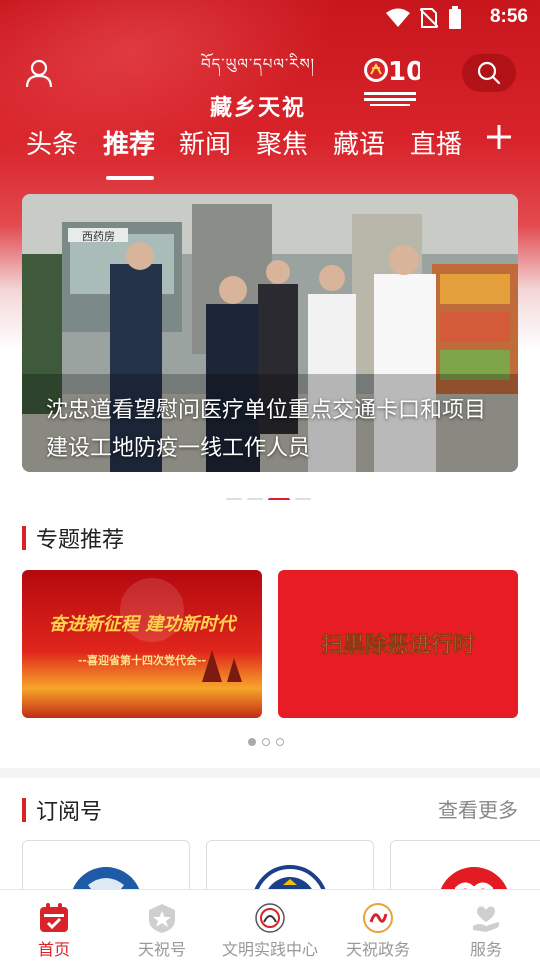 The width and height of the screenshot is (540, 961). Describe the element at coordinates (436, 142) in the screenshot. I see `tab-live: 直播` at that location.